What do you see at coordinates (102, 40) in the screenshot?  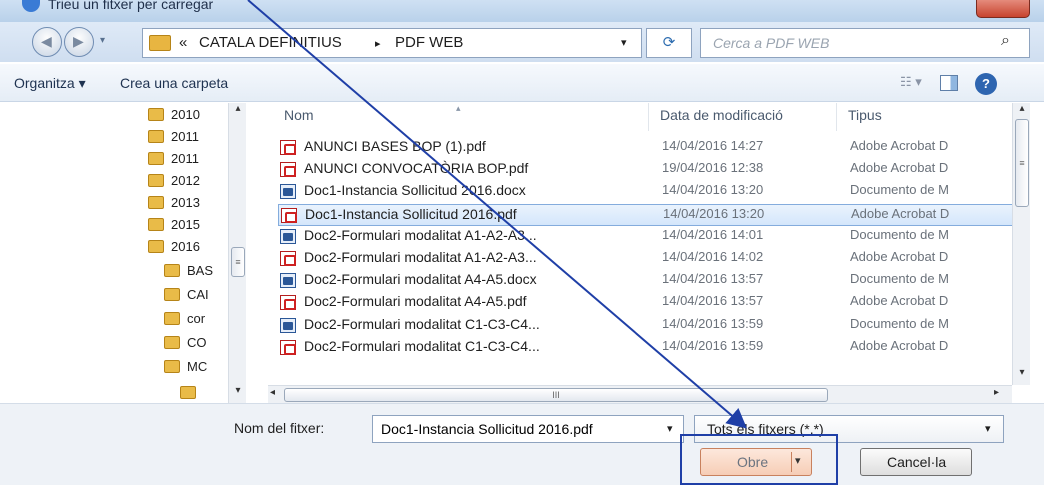 I see `history-dropdown: ▾` at bounding box center [102, 40].